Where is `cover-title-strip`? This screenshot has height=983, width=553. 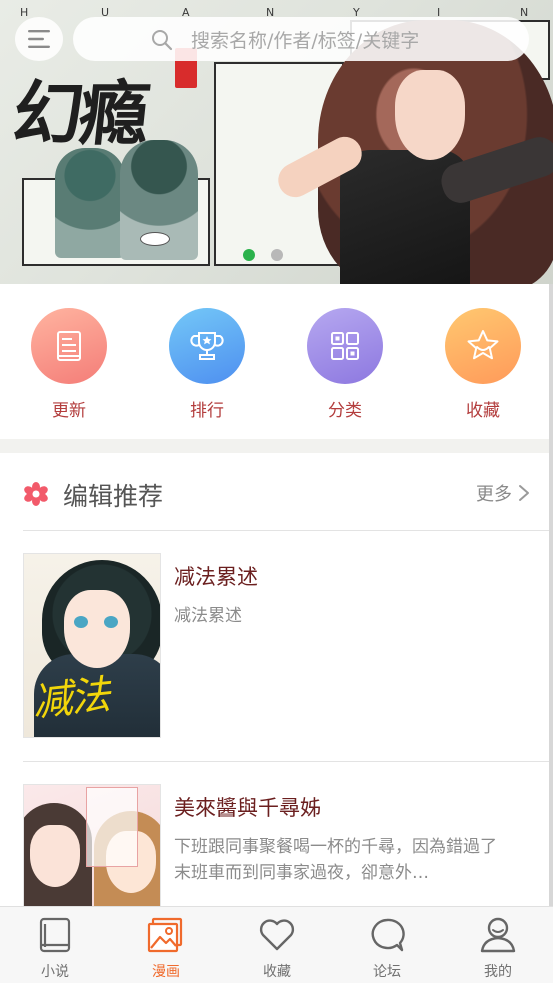 cover-title-strip is located at coordinates (112, 827).